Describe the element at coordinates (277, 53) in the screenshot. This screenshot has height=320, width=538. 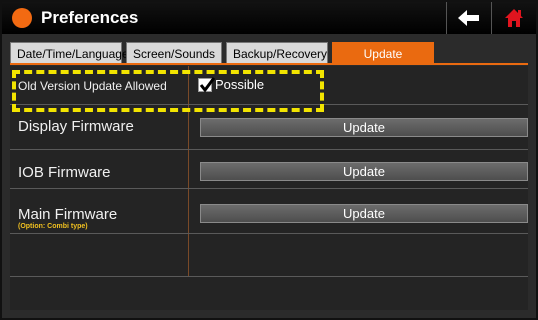
I see `tab-backup-recovery: Backup/Recovery` at that location.